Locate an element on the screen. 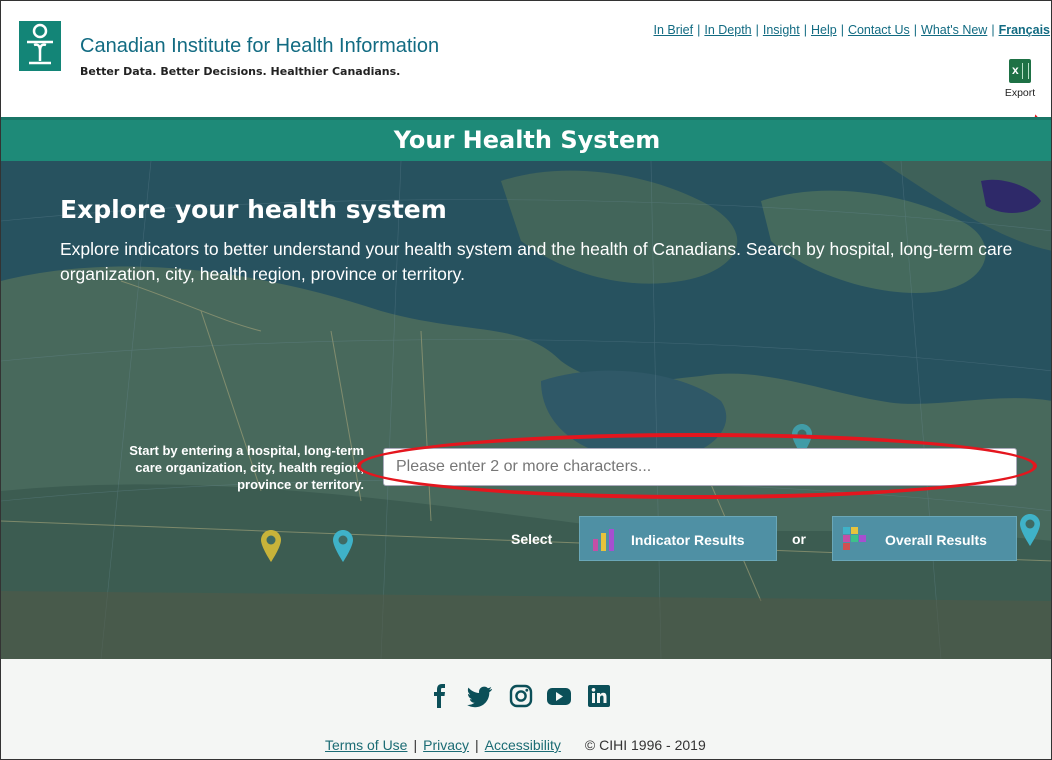  linkedin-icon is located at coordinates (599, 696).